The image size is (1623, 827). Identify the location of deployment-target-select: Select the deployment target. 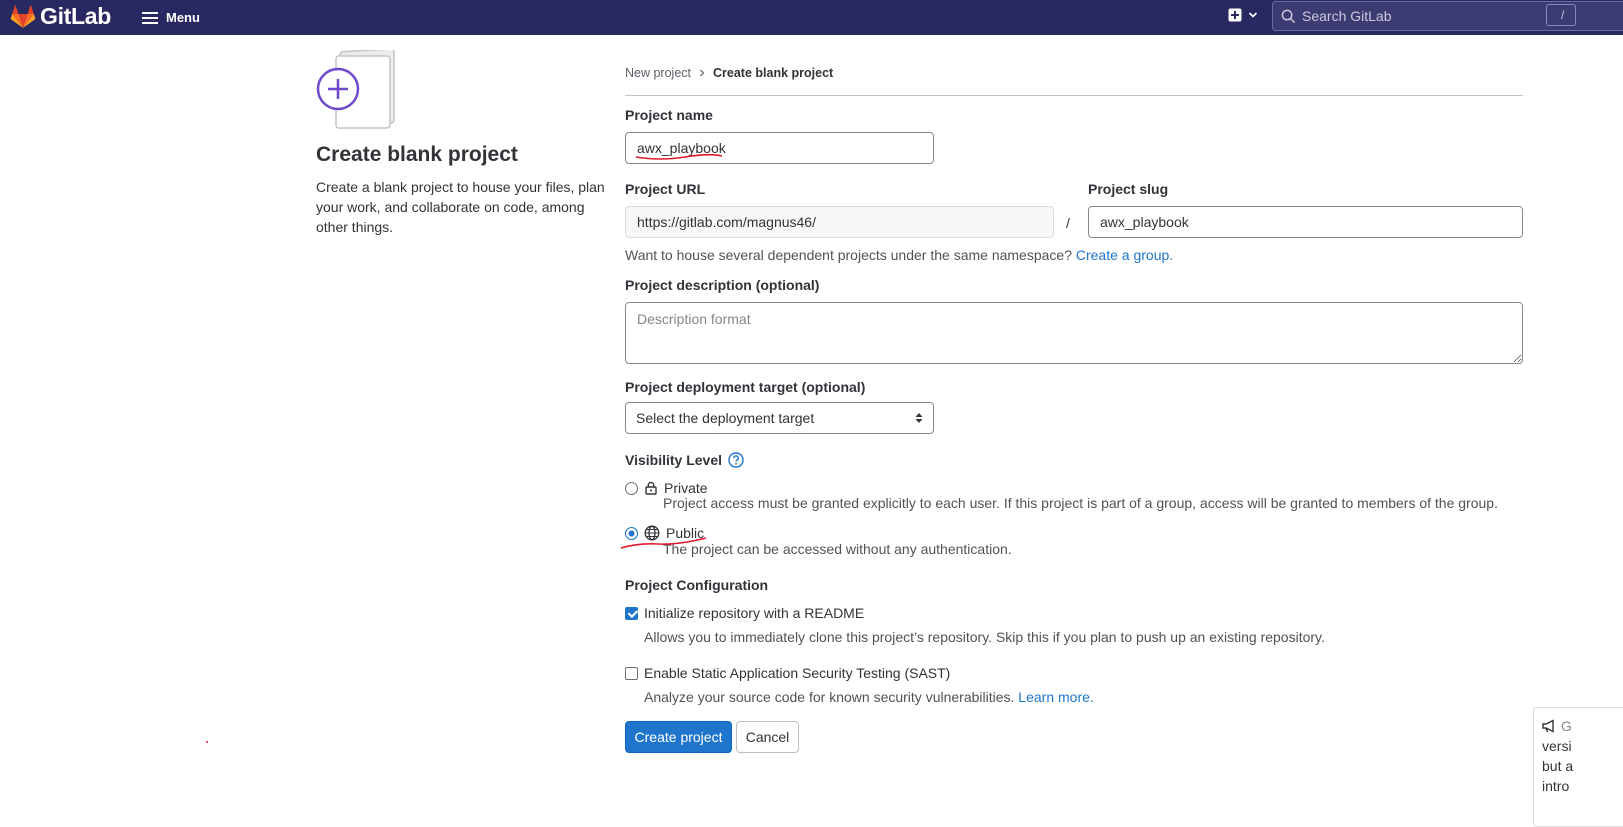
(779, 418).